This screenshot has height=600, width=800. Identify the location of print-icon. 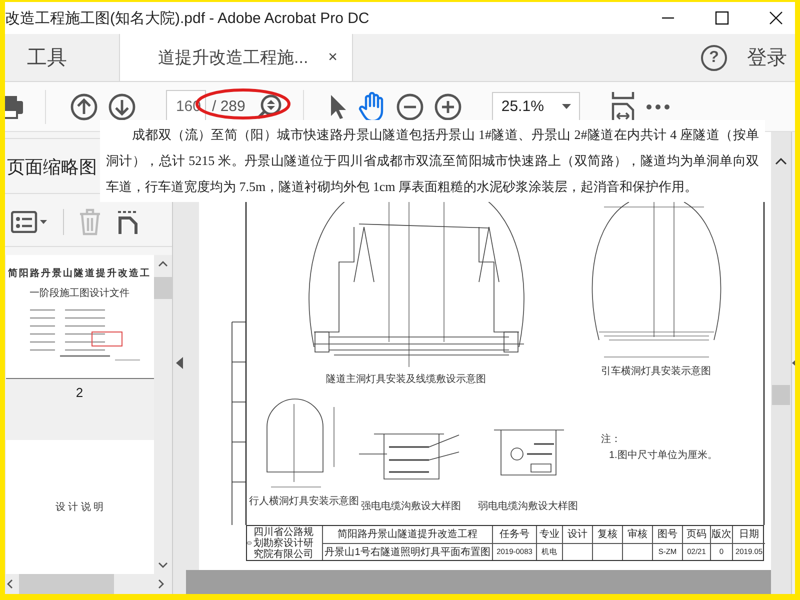
(15, 107).